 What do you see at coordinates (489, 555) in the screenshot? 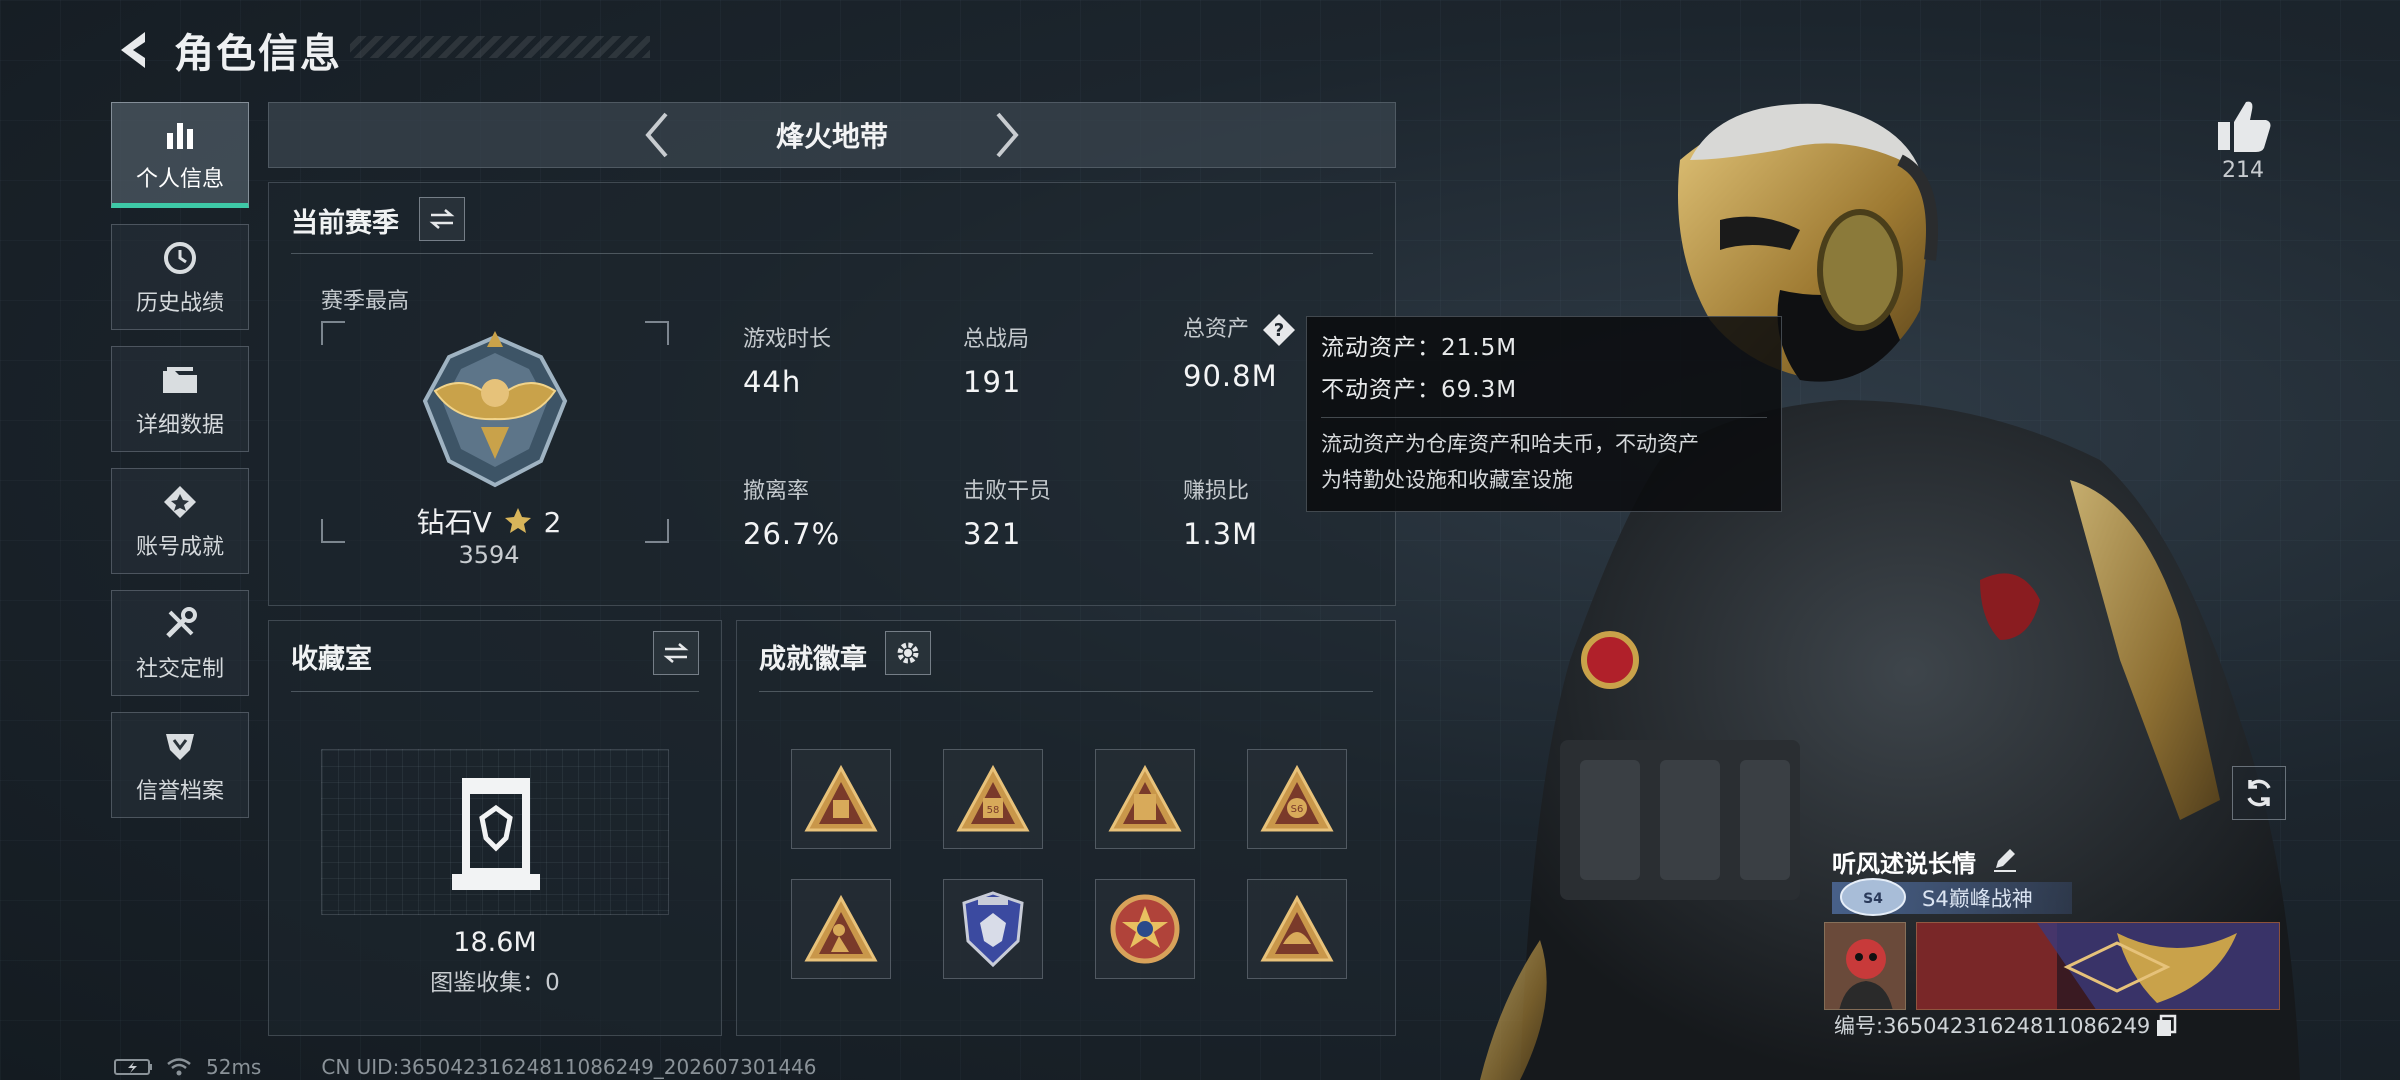
I see `rank-score: 3594` at bounding box center [489, 555].